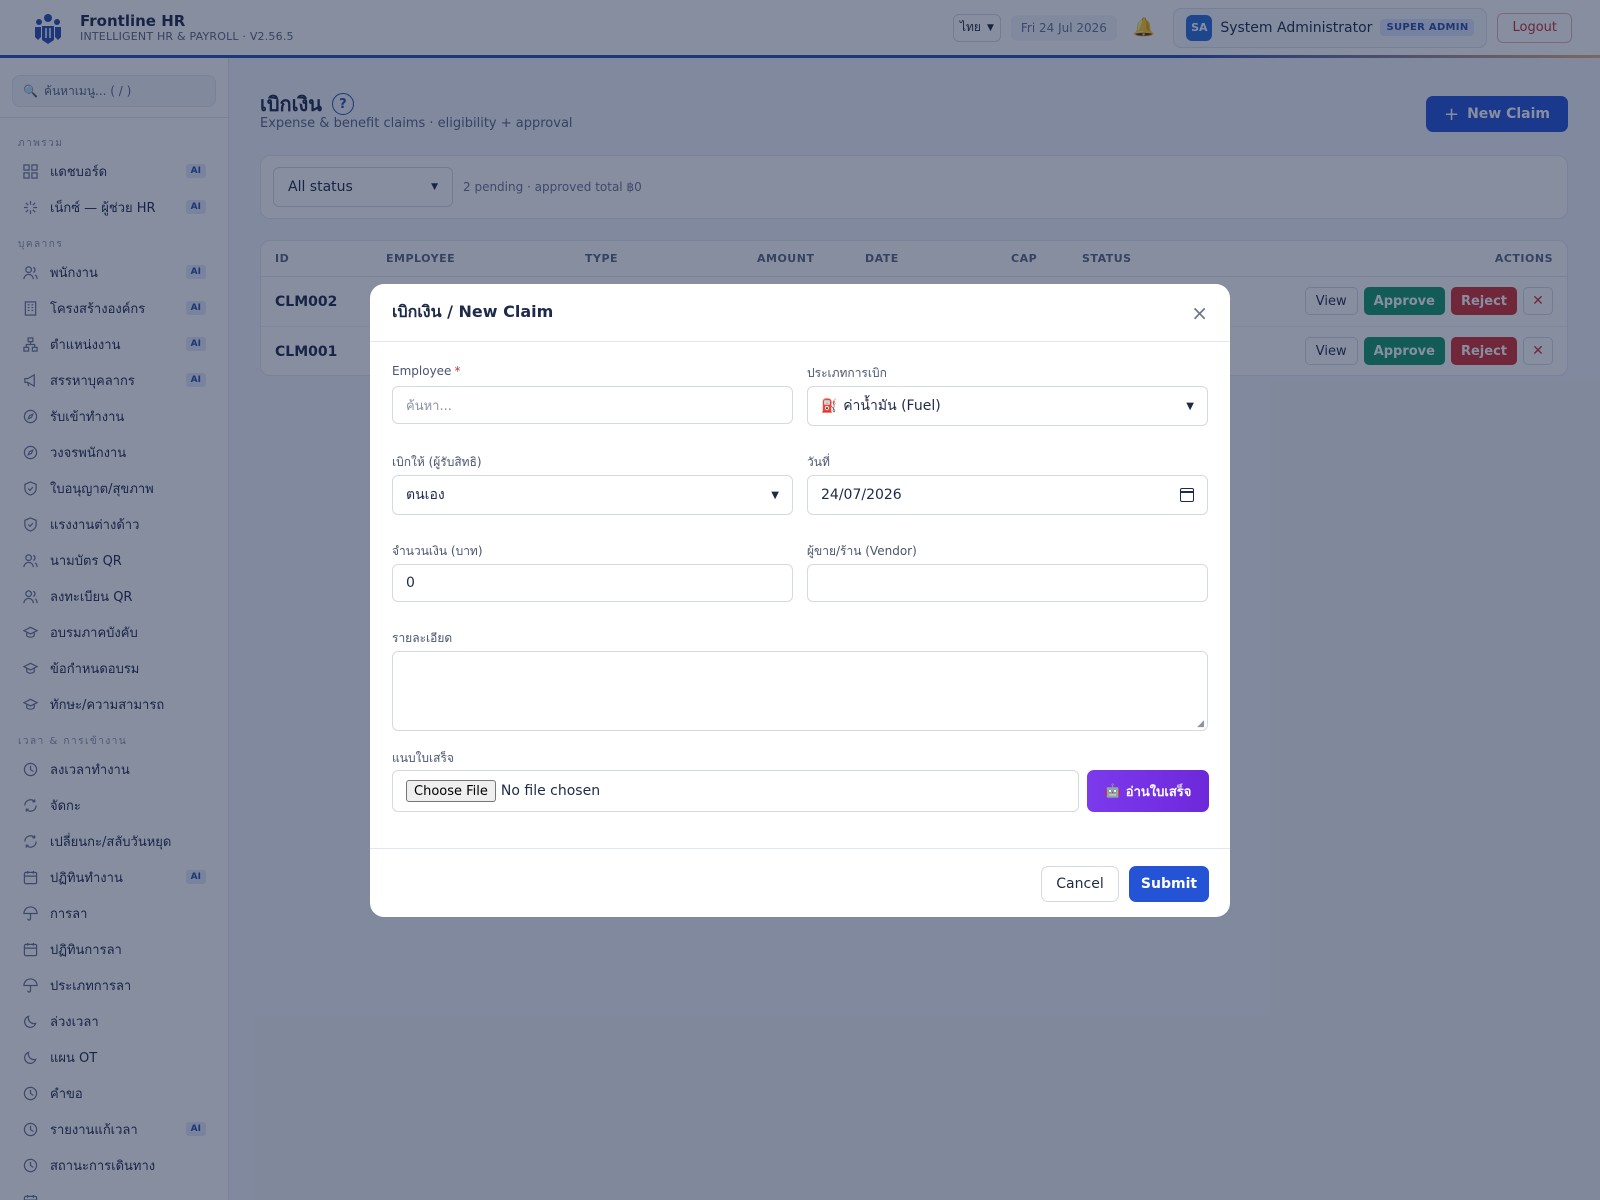  I want to click on beneficiary-value: ตนเอง, so click(425, 495).